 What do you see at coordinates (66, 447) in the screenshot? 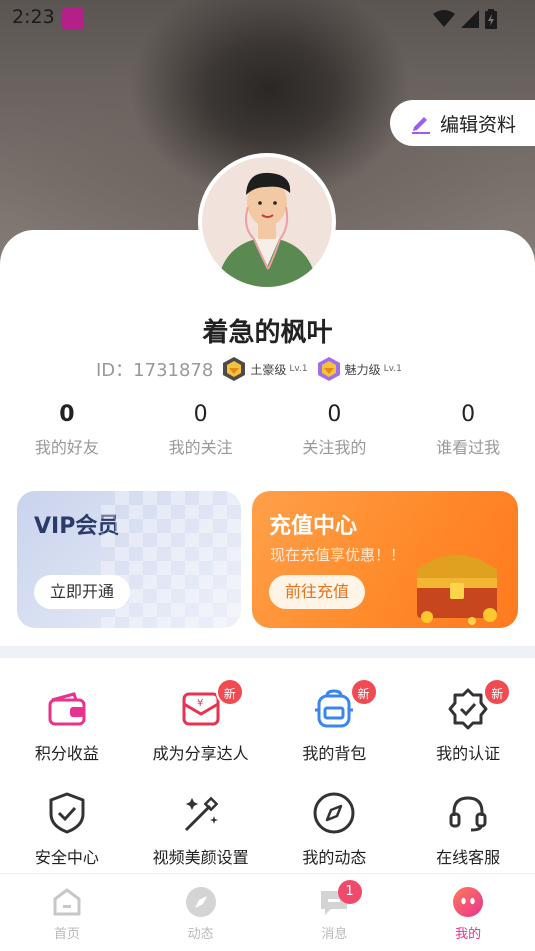
I see `stat-label: 我的好友` at bounding box center [66, 447].